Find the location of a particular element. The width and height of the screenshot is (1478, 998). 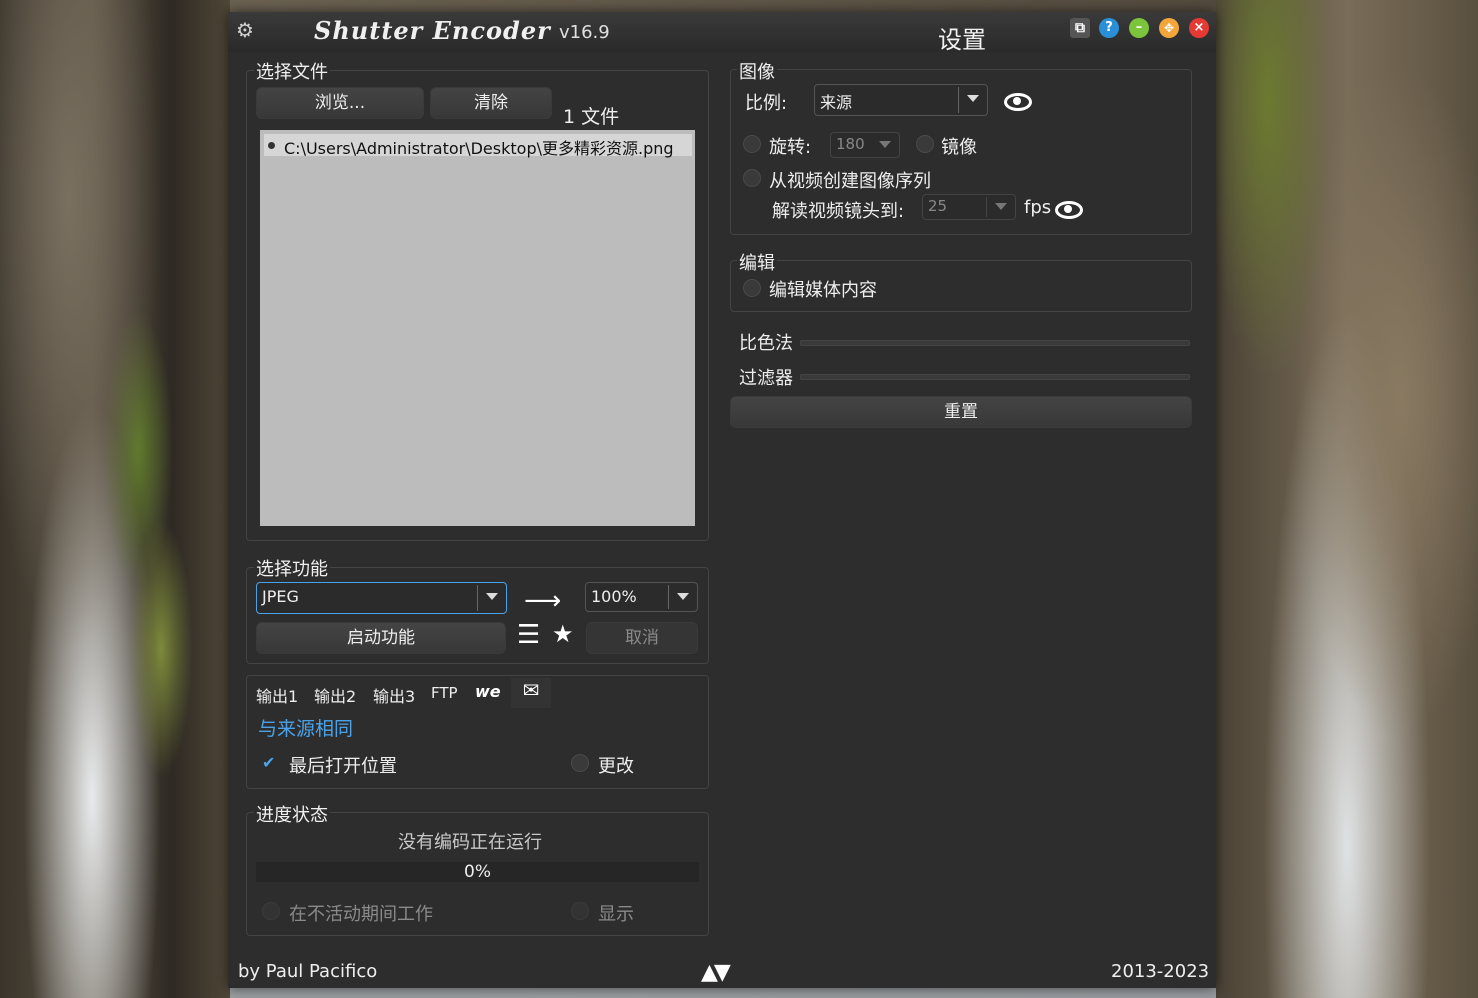

maximize-icon: ✥ is located at coordinates (1169, 28).